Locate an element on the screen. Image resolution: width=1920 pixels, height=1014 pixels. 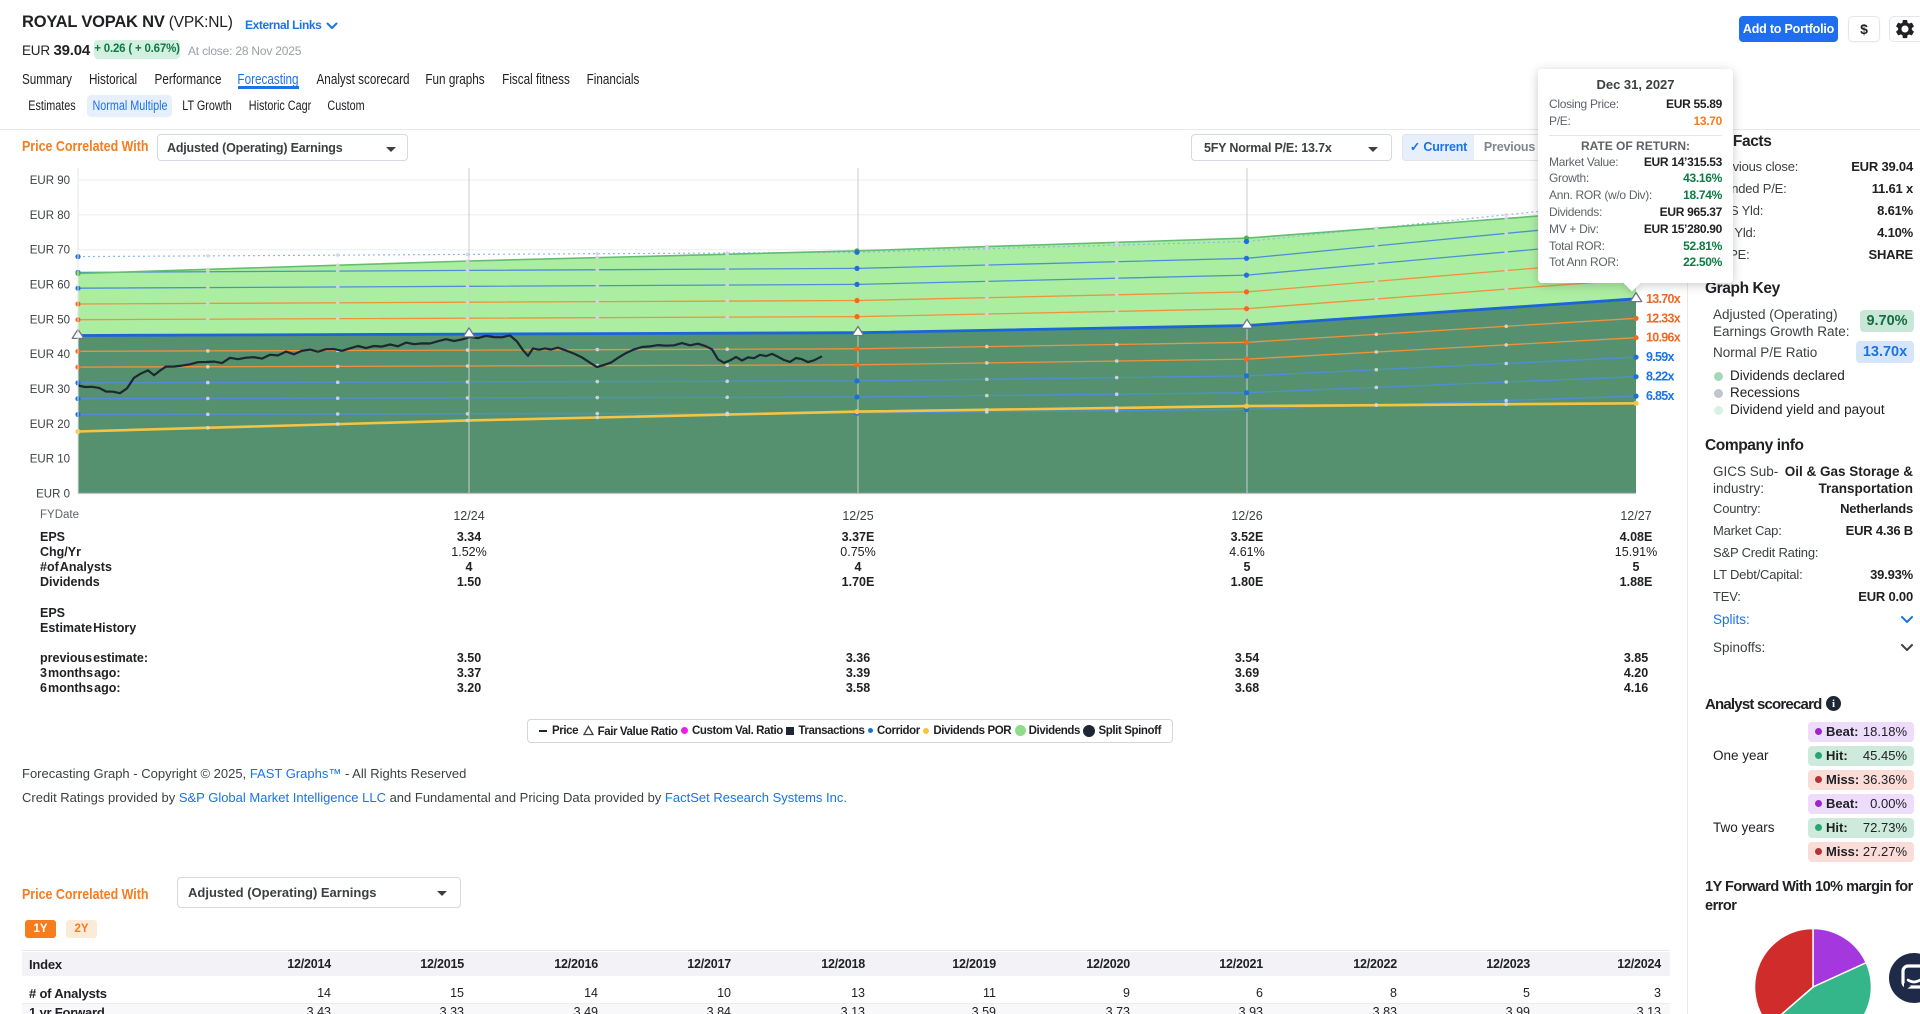
svg-text: EUR 20 is located at coordinates (50, 425).